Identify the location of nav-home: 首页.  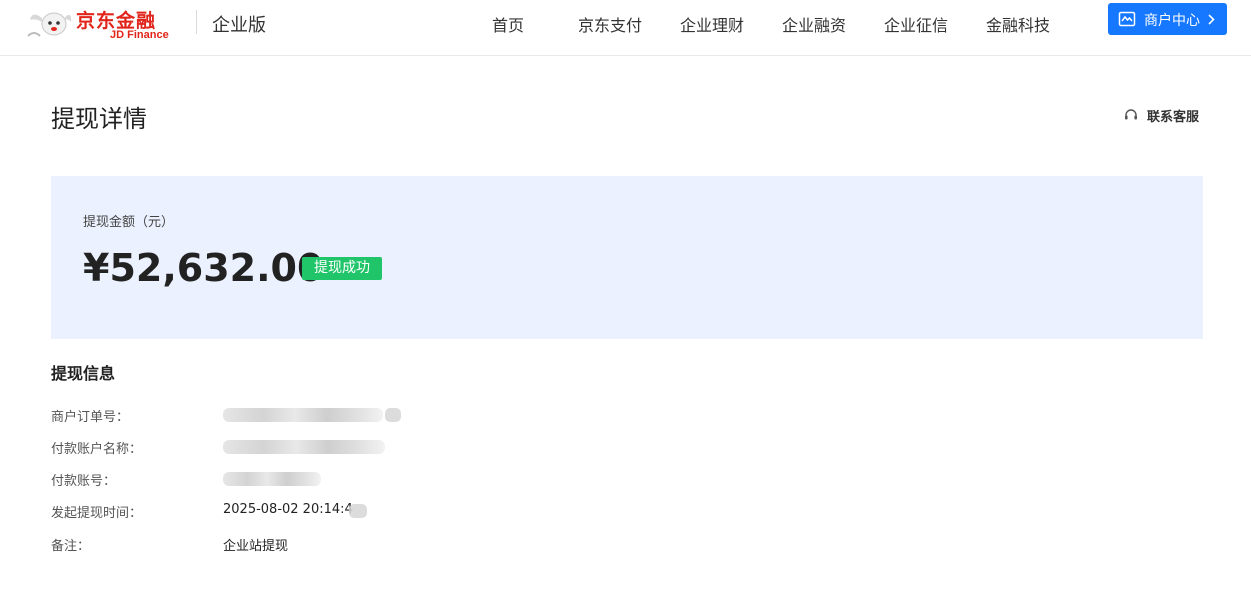
(508, 24).